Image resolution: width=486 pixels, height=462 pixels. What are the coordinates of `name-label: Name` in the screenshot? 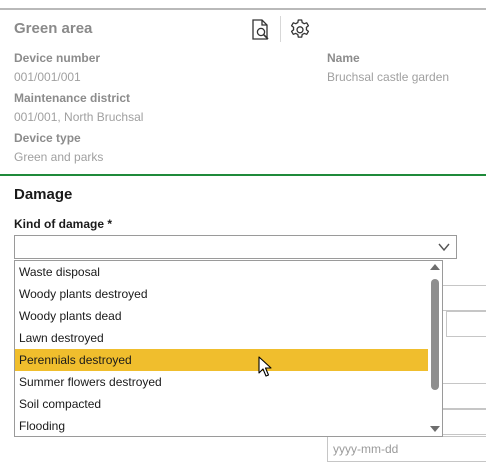 It's located at (343, 58).